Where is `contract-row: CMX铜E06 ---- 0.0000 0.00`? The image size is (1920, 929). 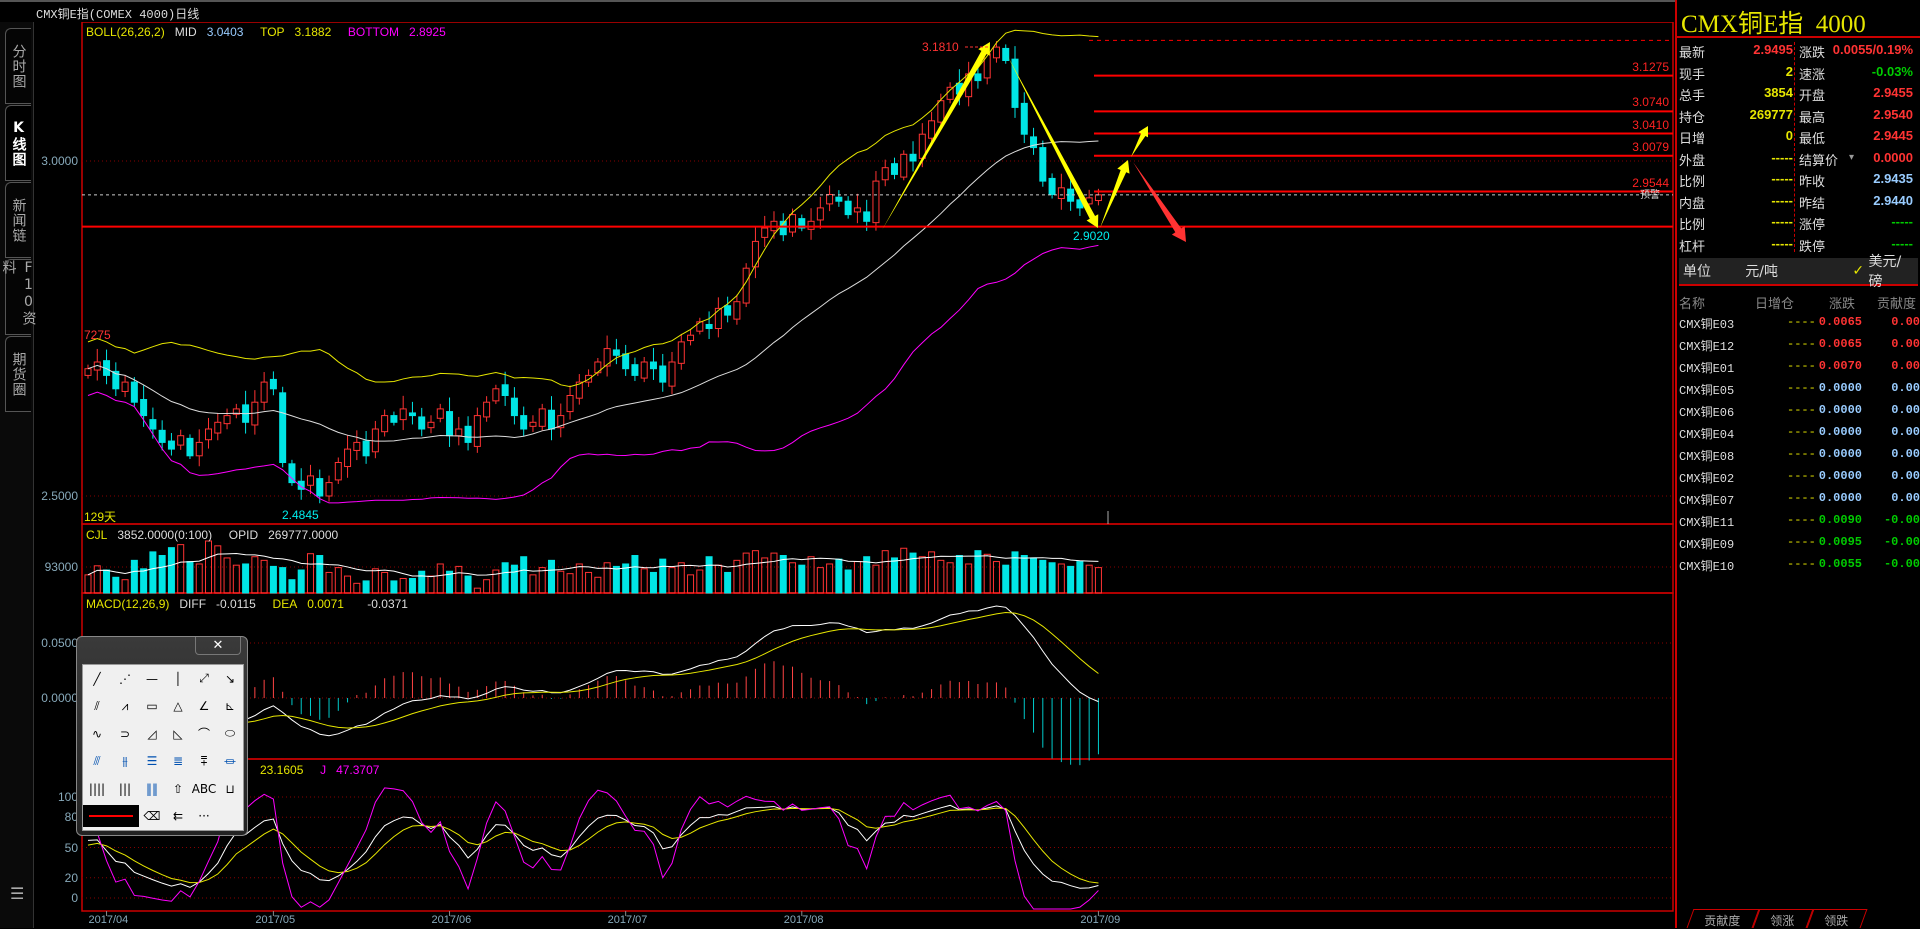 contract-row: CMX铜E06 ---- 0.0000 0.00 is located at coordinates (1798, 411).